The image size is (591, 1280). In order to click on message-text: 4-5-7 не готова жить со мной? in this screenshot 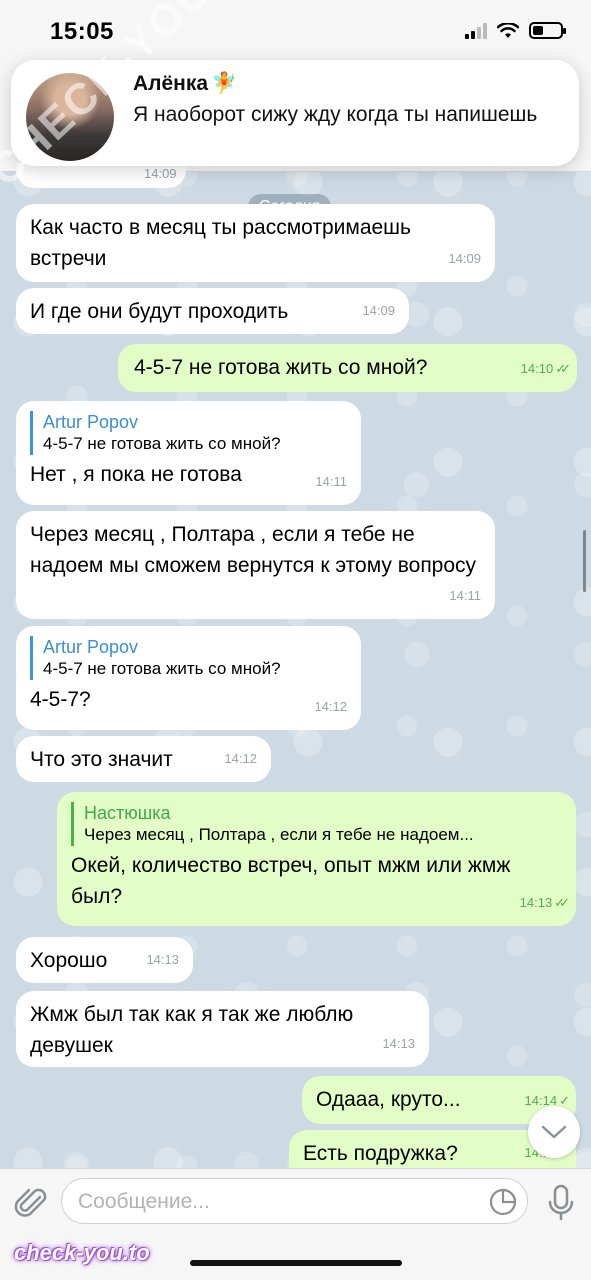, I will do `click(281, 367)`.